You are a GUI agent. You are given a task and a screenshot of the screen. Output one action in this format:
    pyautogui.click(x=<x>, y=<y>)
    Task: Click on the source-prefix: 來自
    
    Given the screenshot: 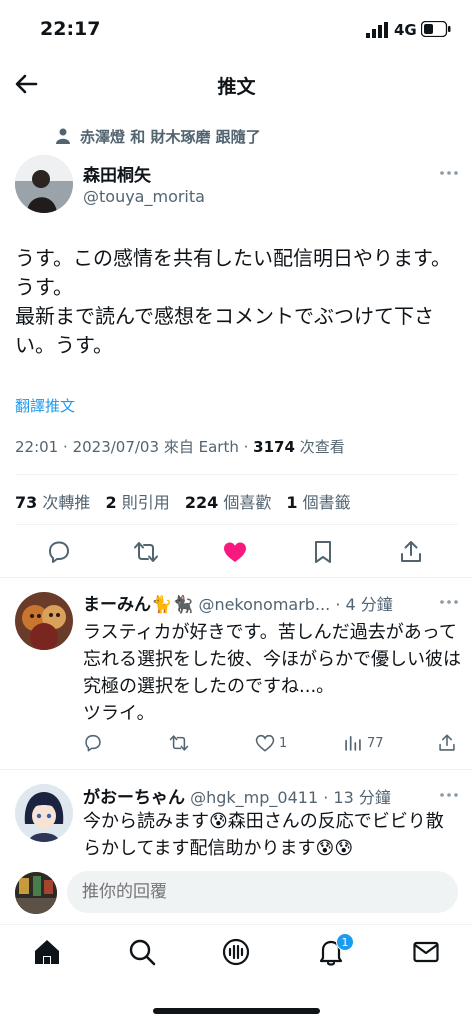 What is the action you would take?
    pyautogui.click(x=178, y=447)
    